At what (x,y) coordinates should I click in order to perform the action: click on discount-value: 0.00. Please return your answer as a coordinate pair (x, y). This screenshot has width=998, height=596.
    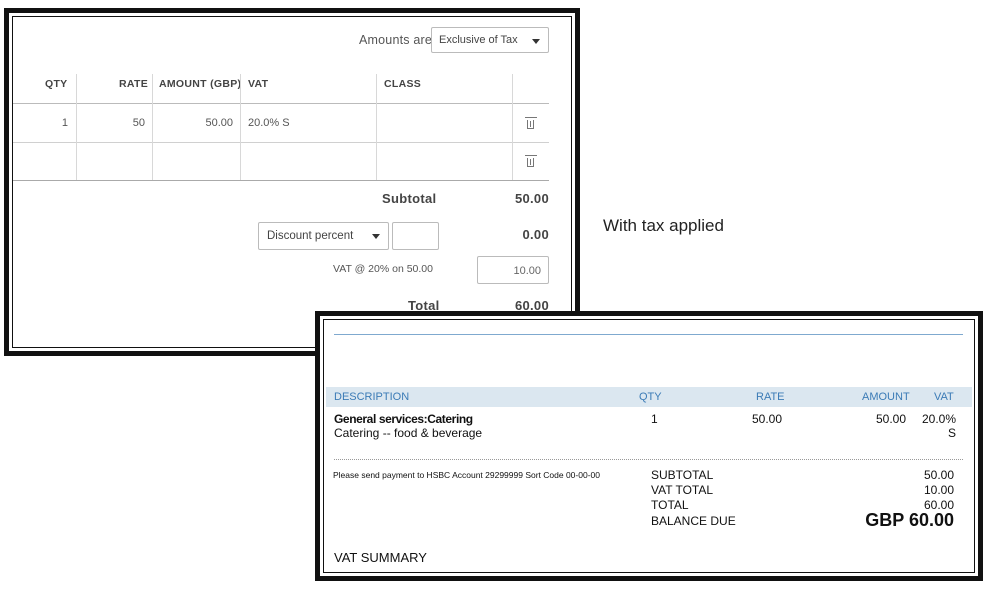
    Looking at the image, I should click on (535, 234).